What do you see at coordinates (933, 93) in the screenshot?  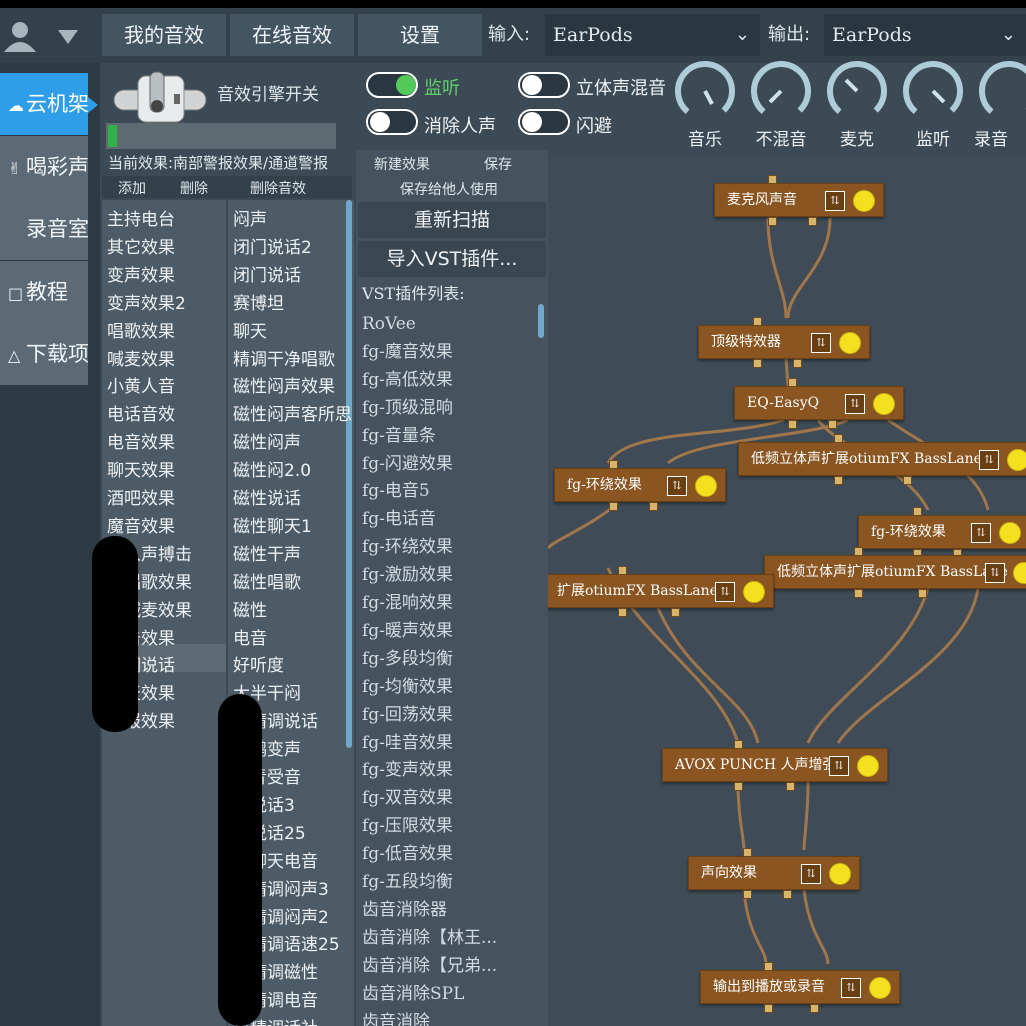 I see `monitor-volume-knob` at bounding box center [933, 93].